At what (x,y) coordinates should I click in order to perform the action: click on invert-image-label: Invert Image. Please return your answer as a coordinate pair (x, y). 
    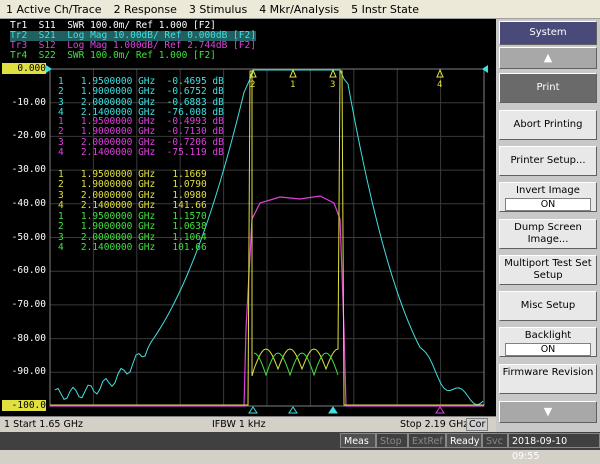
    Looking at the image, I should click on (548, 190).